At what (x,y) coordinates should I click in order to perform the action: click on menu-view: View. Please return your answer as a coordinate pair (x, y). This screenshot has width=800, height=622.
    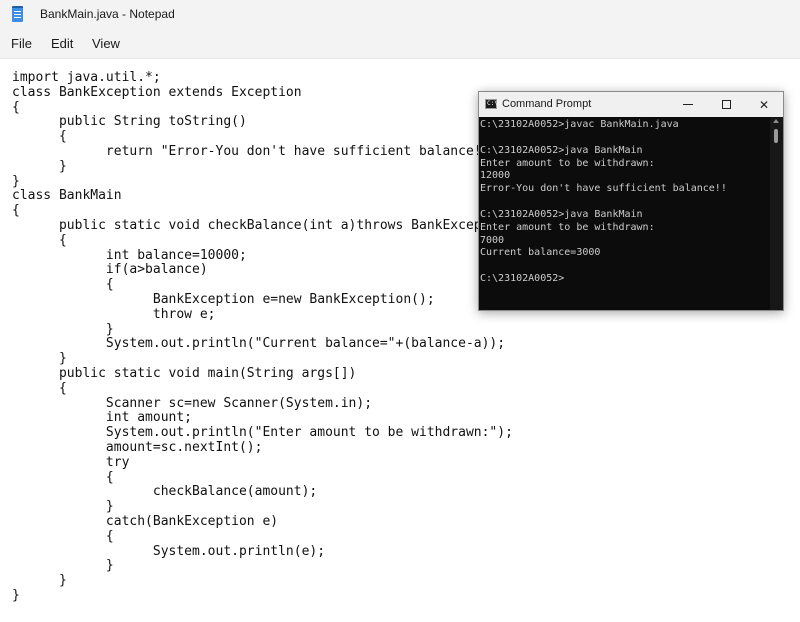
    Looking at the image, I should click on (106, 43).